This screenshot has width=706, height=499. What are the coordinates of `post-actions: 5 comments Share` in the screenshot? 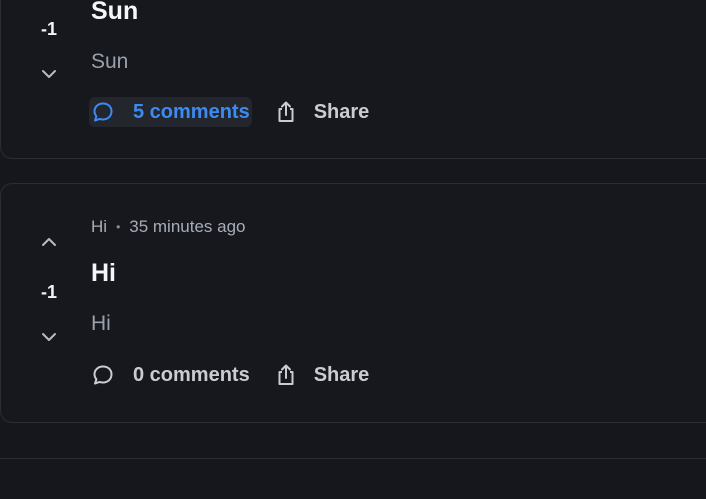 It's located at (230, 112).